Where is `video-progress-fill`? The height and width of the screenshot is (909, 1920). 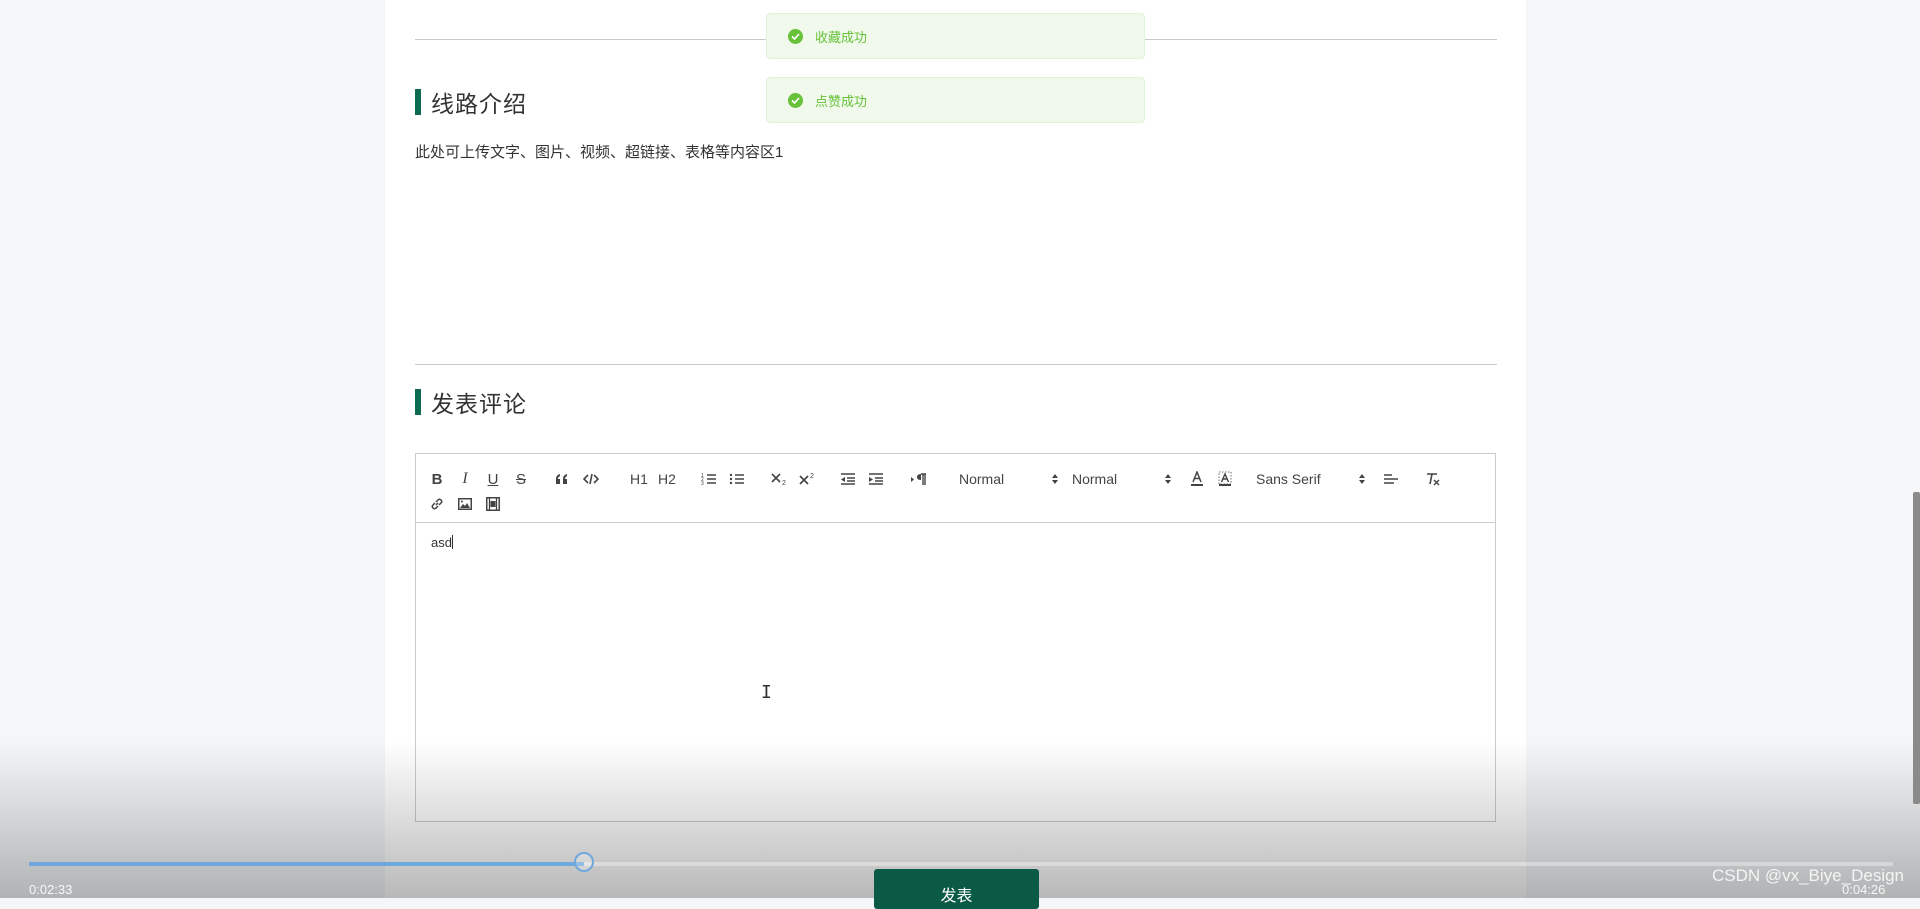 video-progress-fill is located at coordinates (306, 864).